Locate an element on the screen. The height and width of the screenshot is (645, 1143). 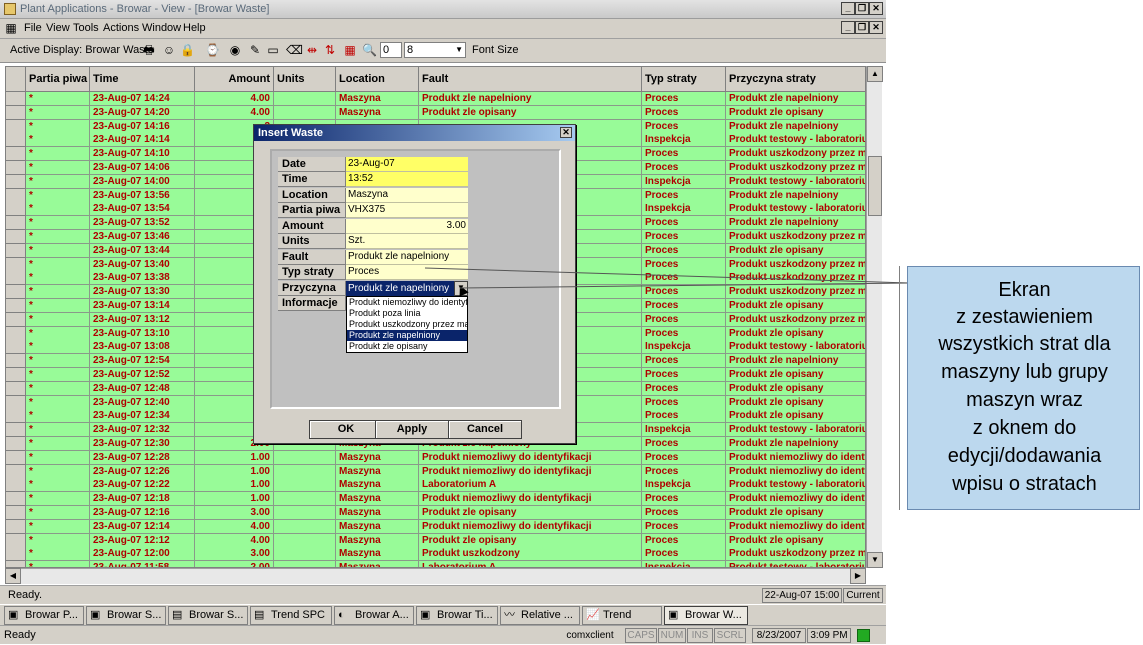
time-field: 13:52 is located at coordinates (407, 179).